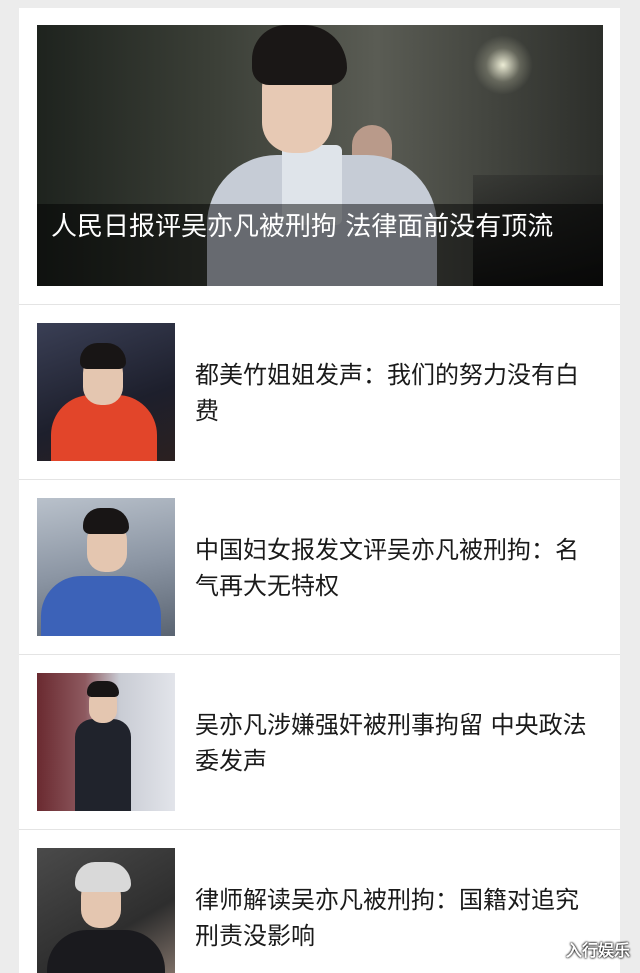  What do you see at coordinates (387, 393) in the screenshot?
I see `article-title: 都美竹姐姐发声：我们的努力没有白费` at bounding box center [387, 393].